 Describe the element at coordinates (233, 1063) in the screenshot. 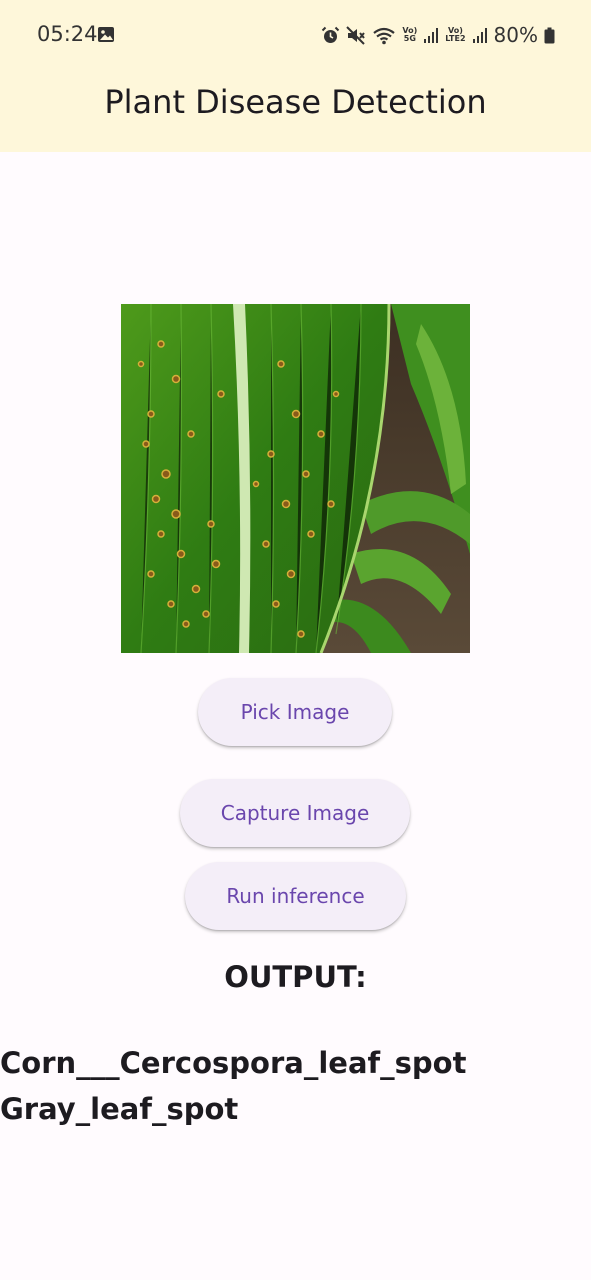

I see `output-line-1: Corn___Cercospora_leaf_spot` at that location.